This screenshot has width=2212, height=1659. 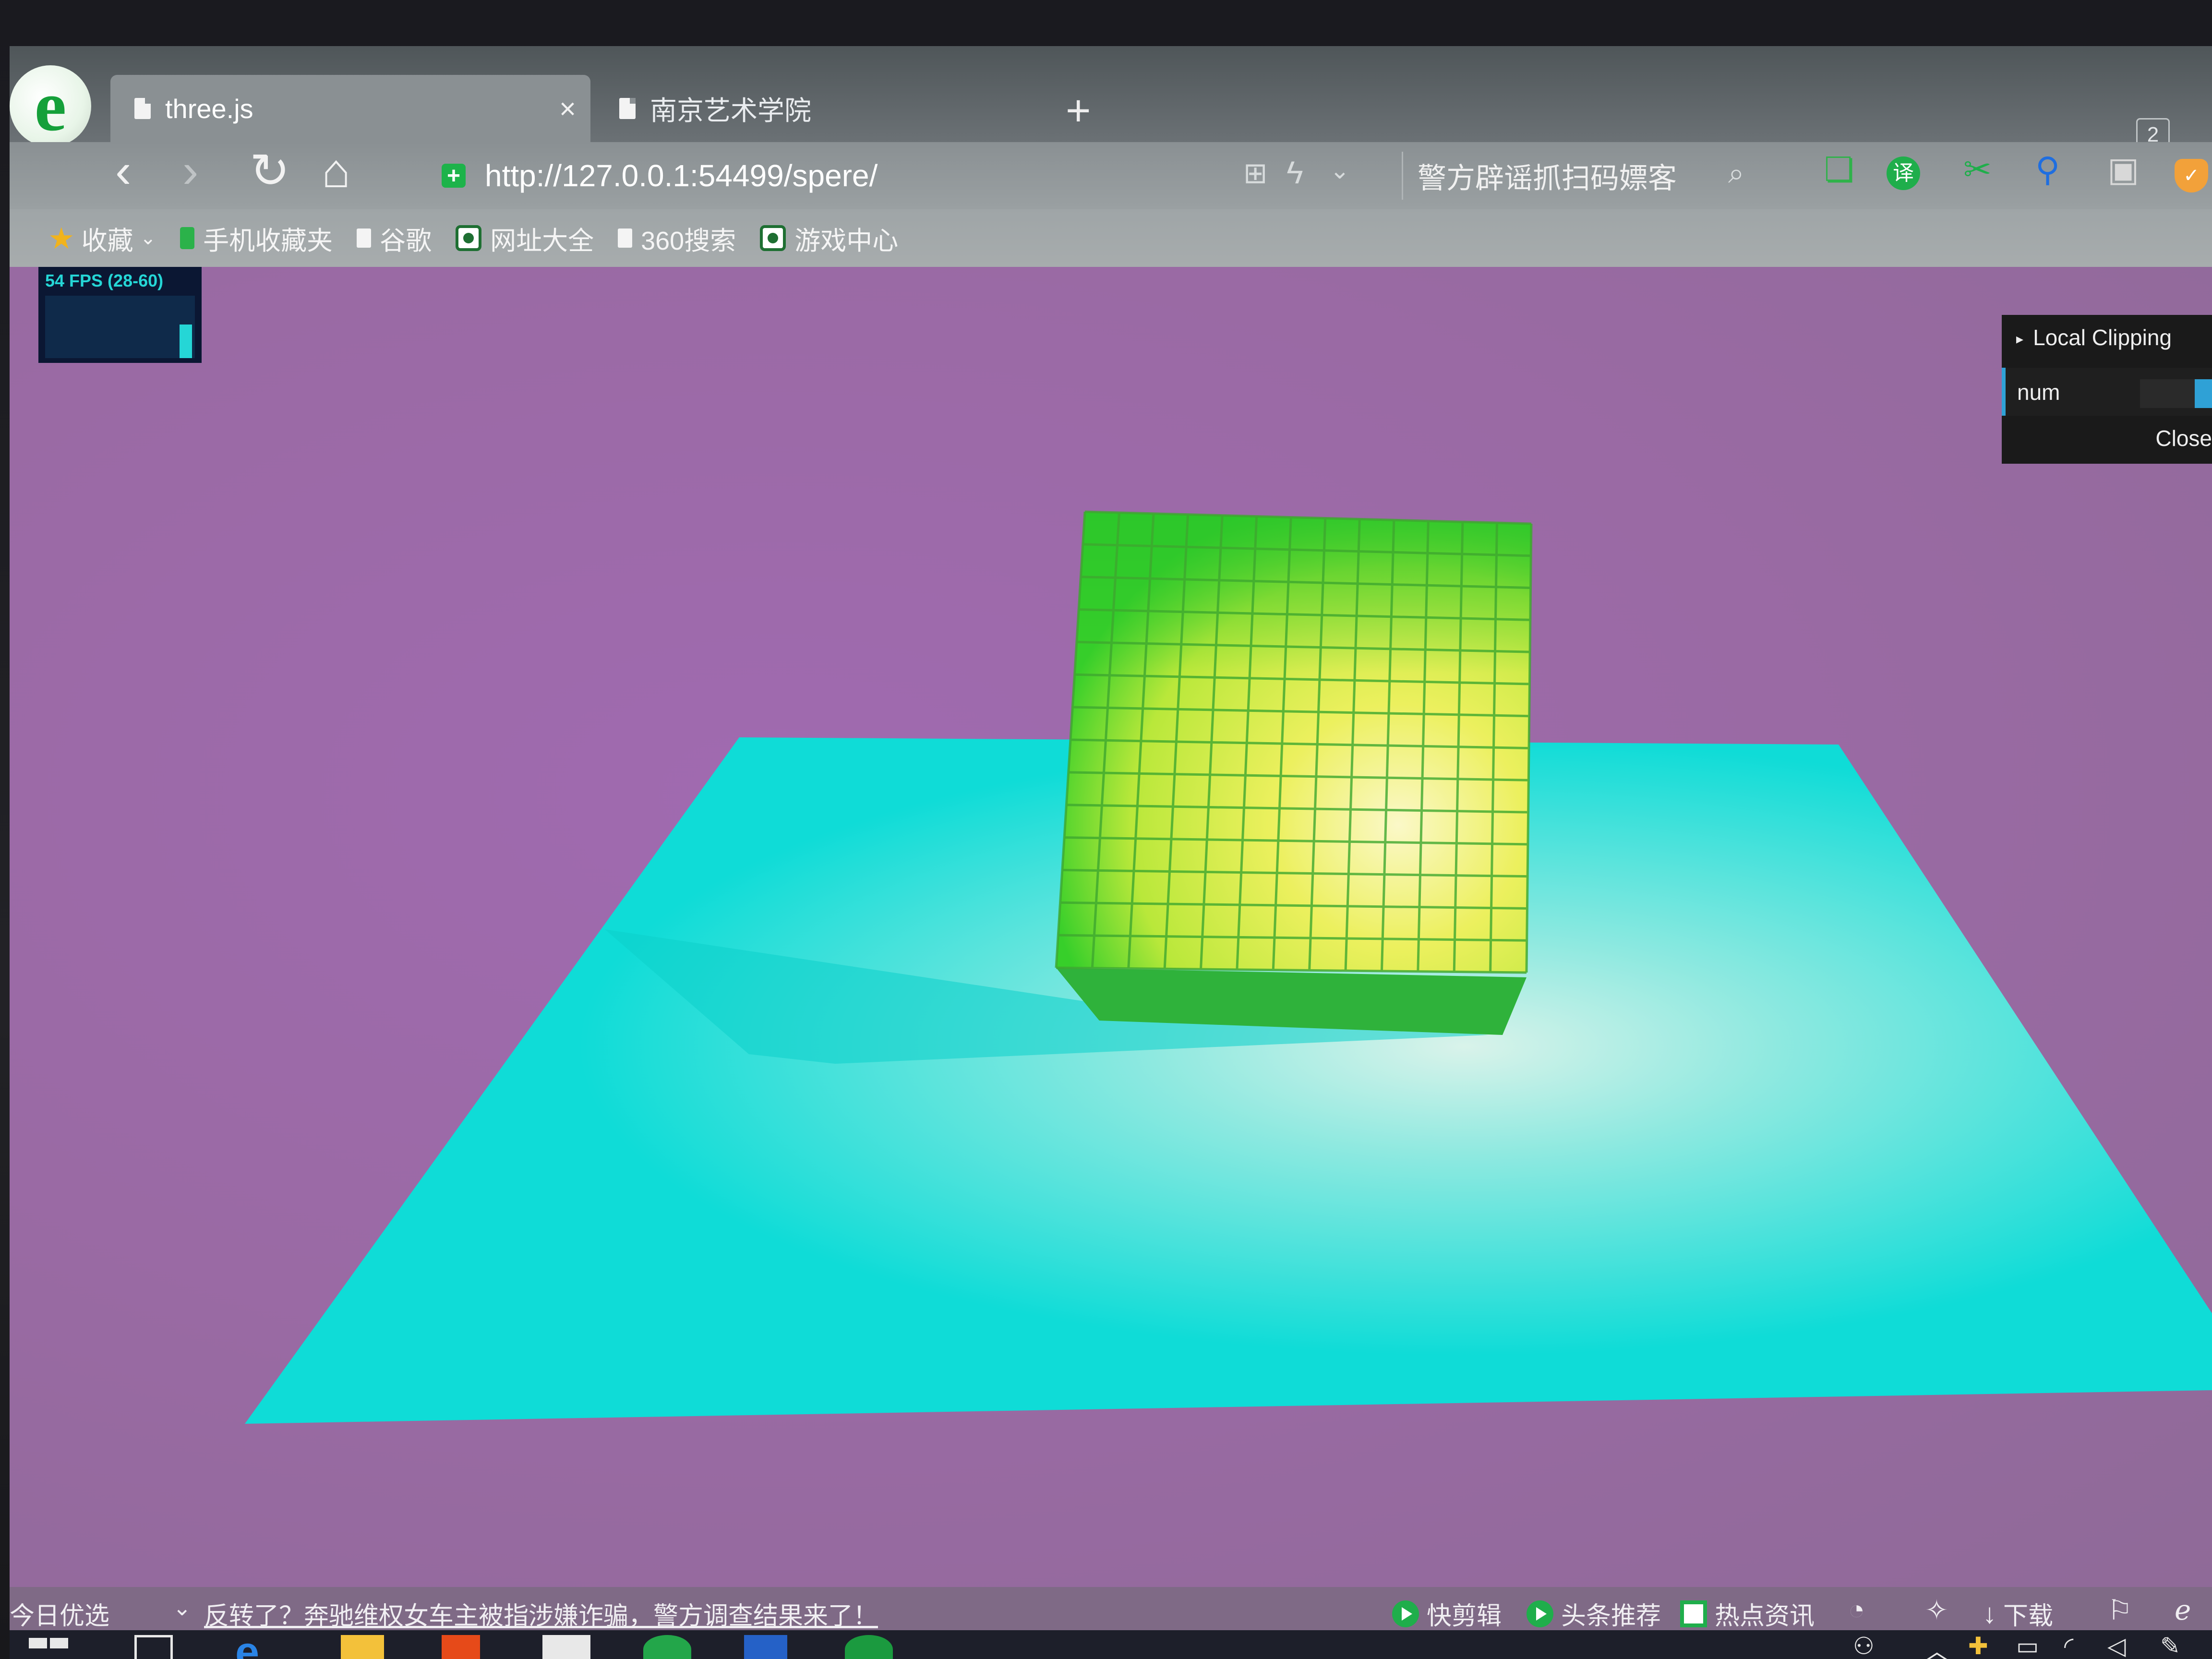 What do you see at coordinates (2094, 338) in the screenshot?
I see `gui-folder-local-clipping: Local Clipping` at bounding box center [2094, 338].